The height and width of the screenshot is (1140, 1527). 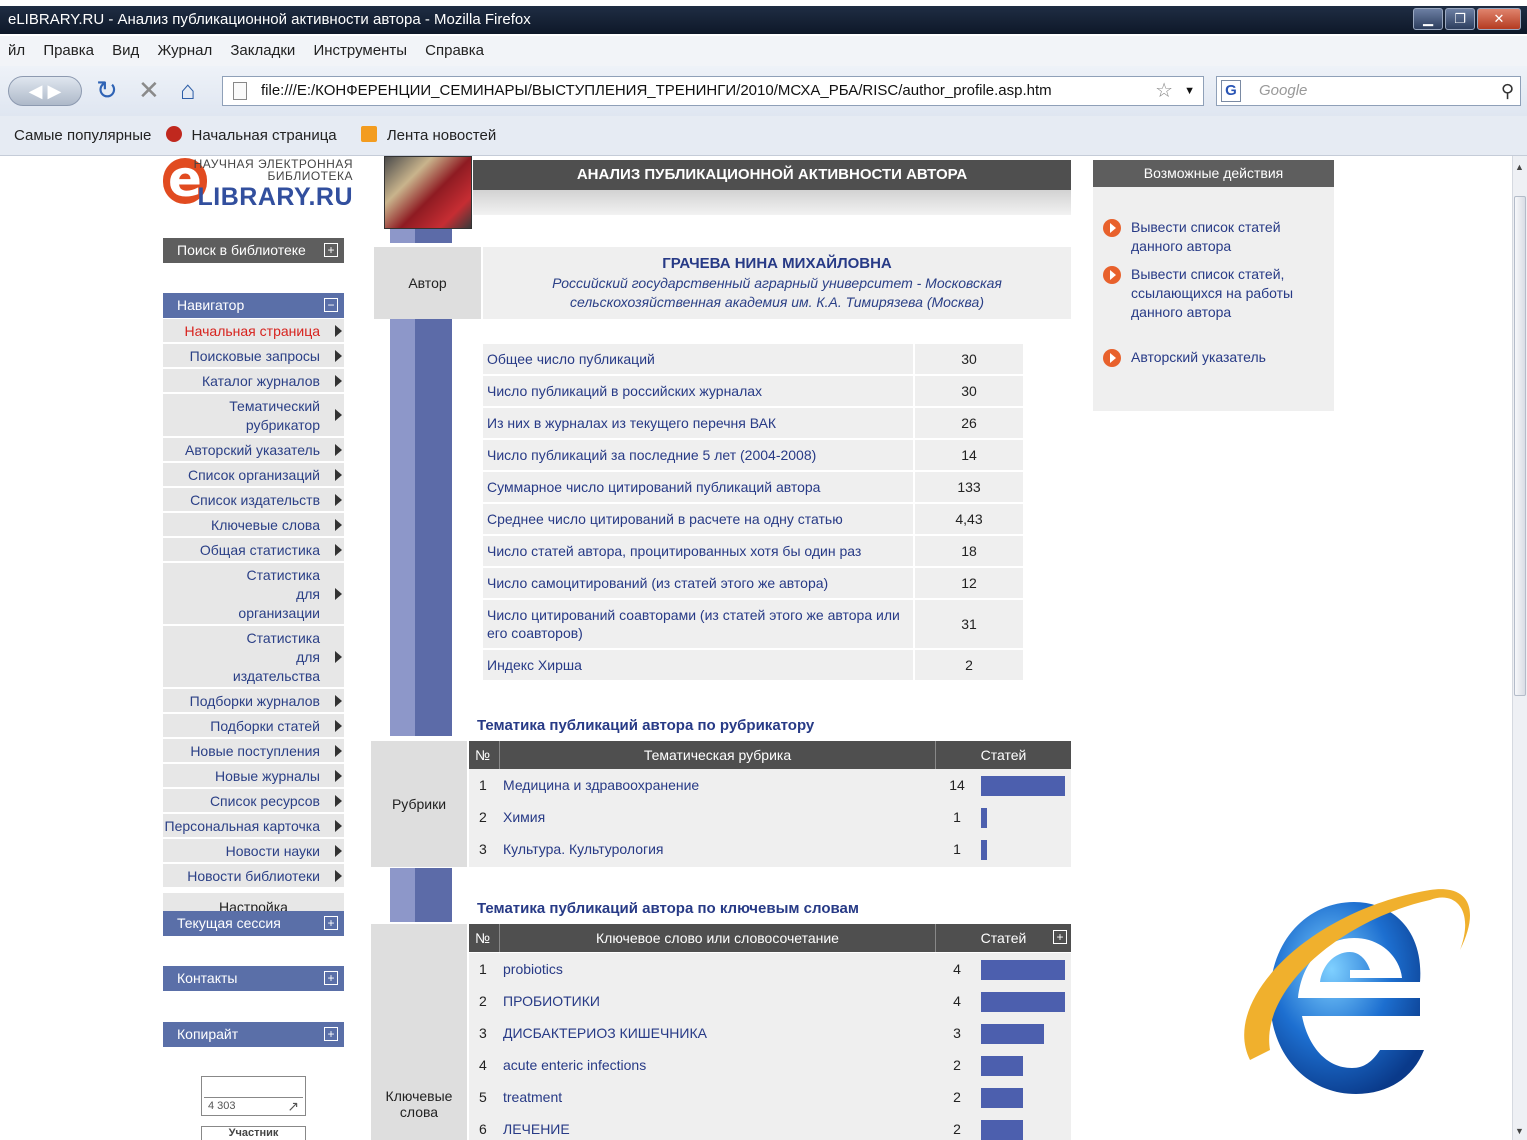 I want to click on menu-tools: Инструменты, so click(x=360, y=50).